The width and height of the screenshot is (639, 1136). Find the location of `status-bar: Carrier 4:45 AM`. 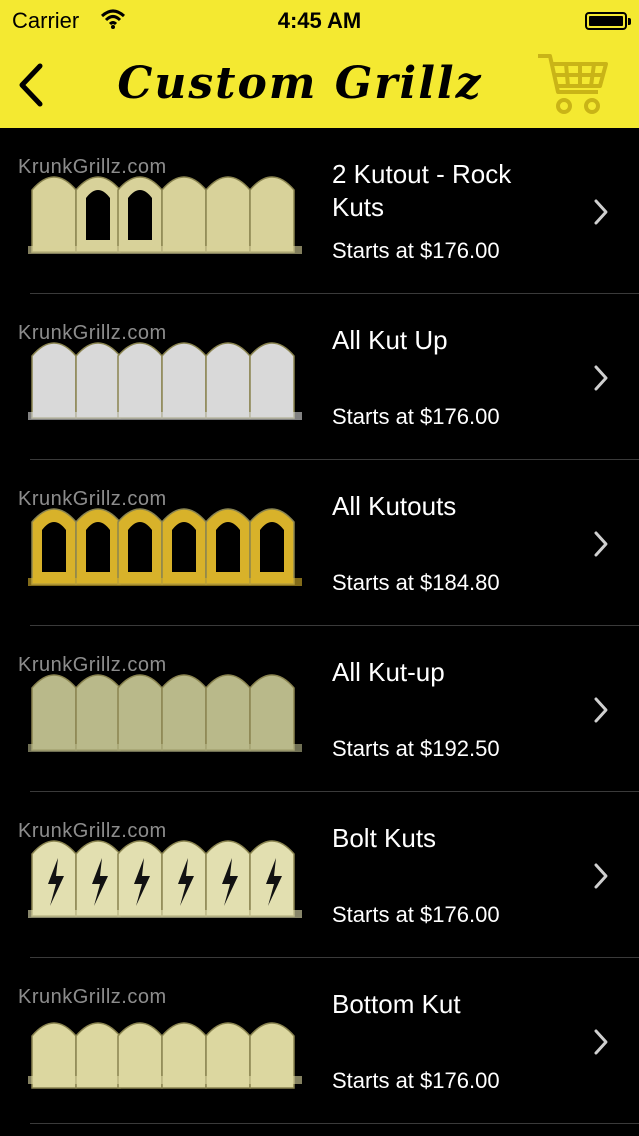

status-bar: Carrier 4:45 AM is located at coordinates (319, 20).